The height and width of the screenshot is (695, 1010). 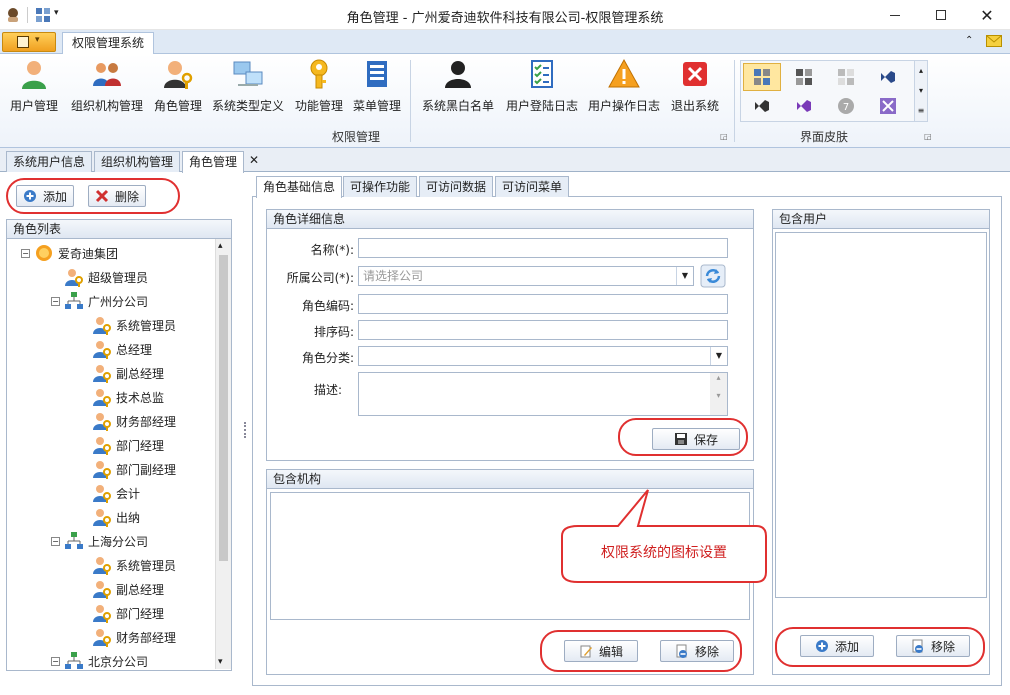 I want to click on company-dropdown-icon: ▼, so click(x=684, y=276).